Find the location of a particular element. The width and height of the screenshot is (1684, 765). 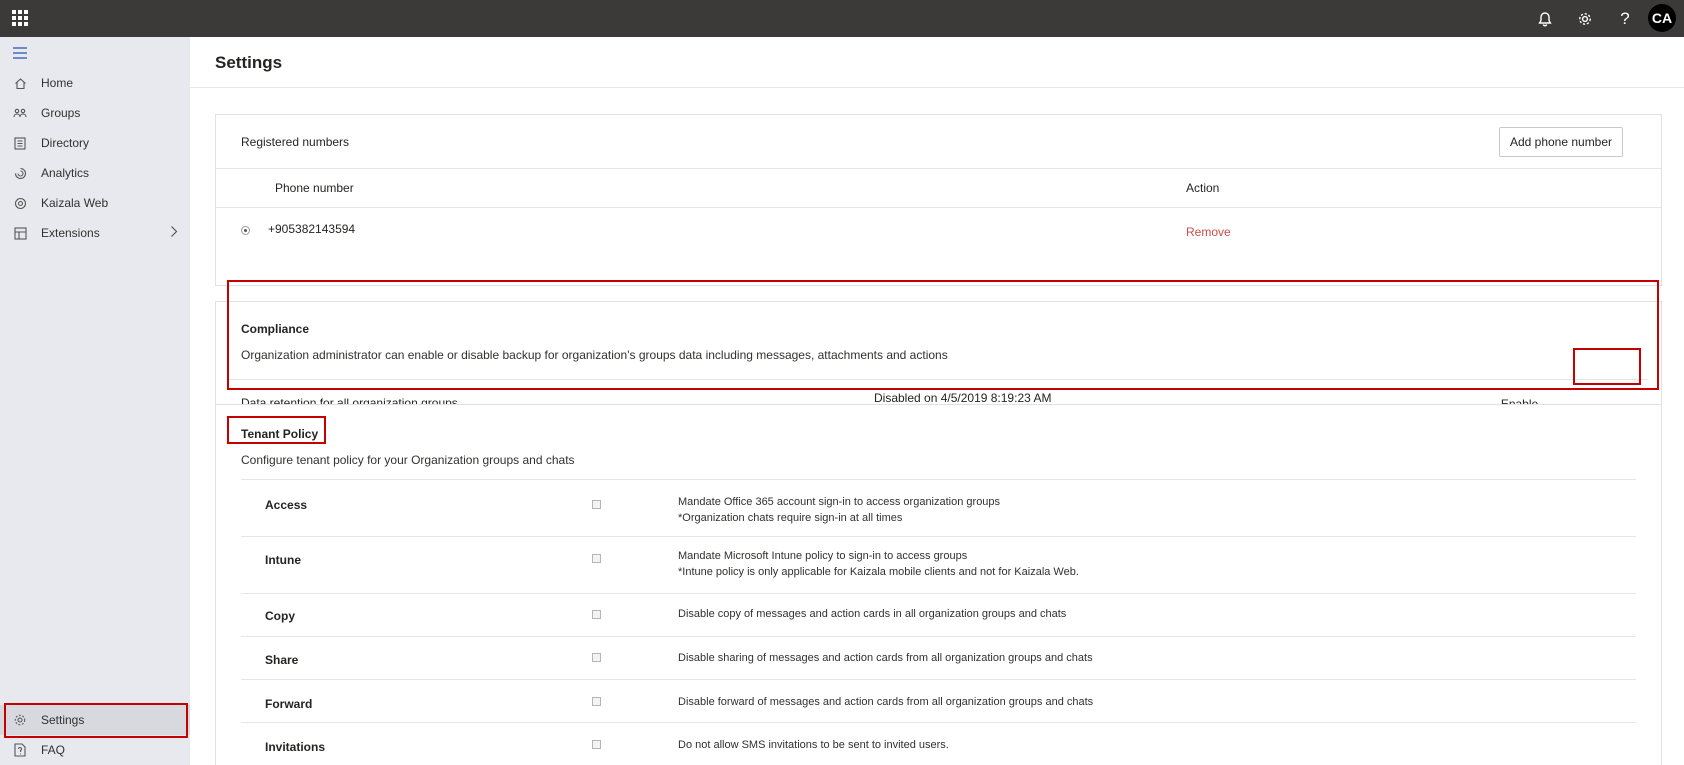

copy-policy-checkbox is located at coordinates (596, 614).